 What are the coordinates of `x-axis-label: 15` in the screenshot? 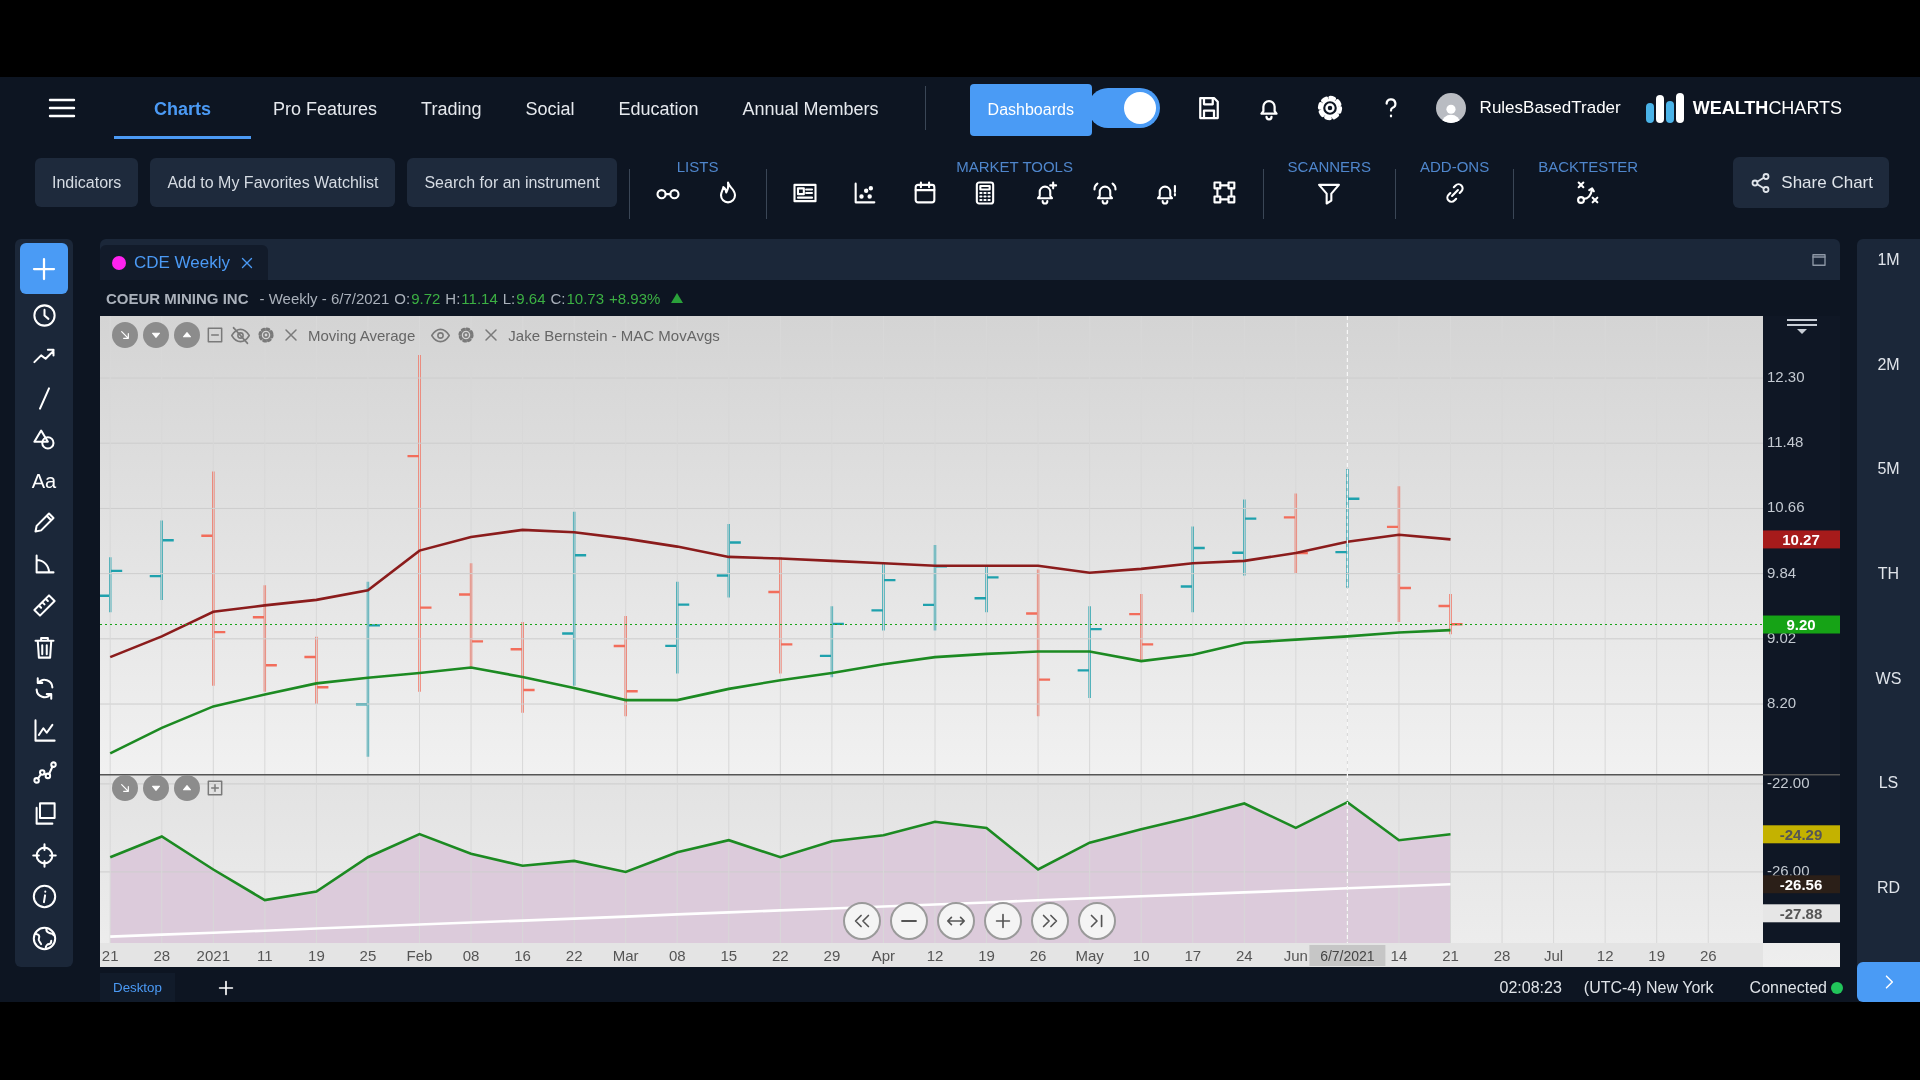 It's located at (729, 955).